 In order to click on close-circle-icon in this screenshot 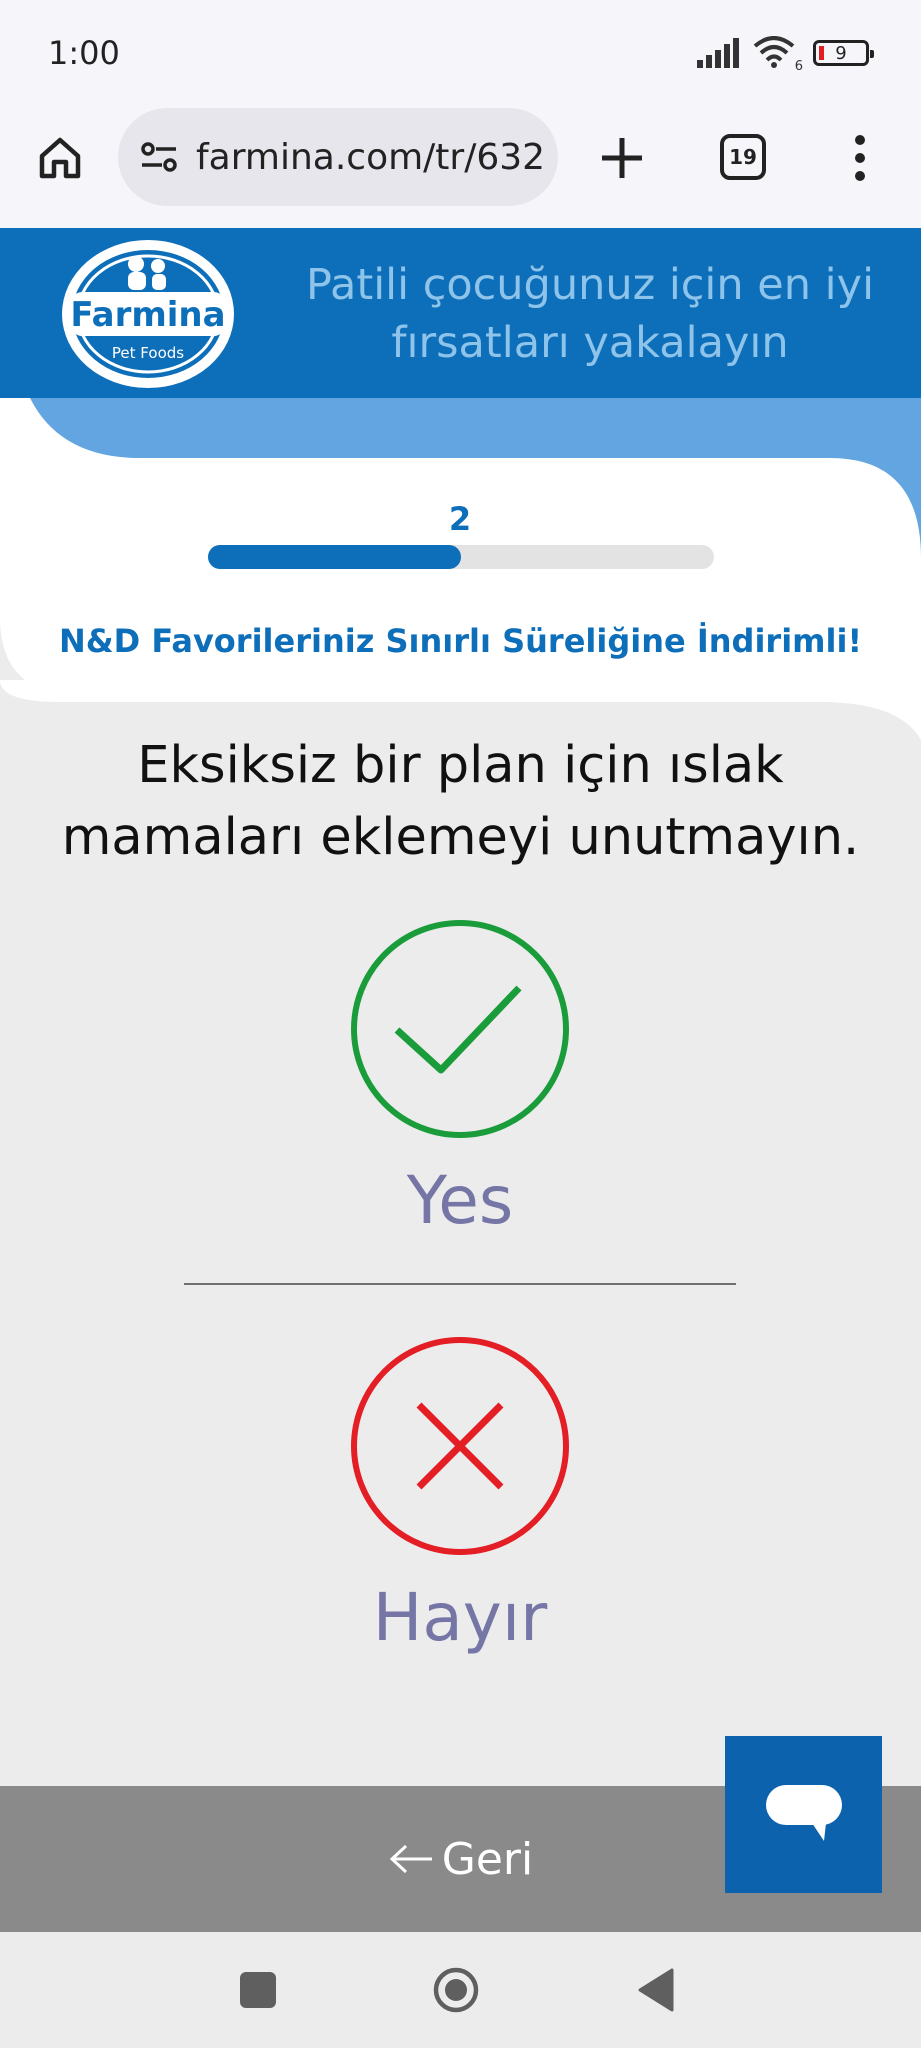, I will do `click(460, 1446)`.